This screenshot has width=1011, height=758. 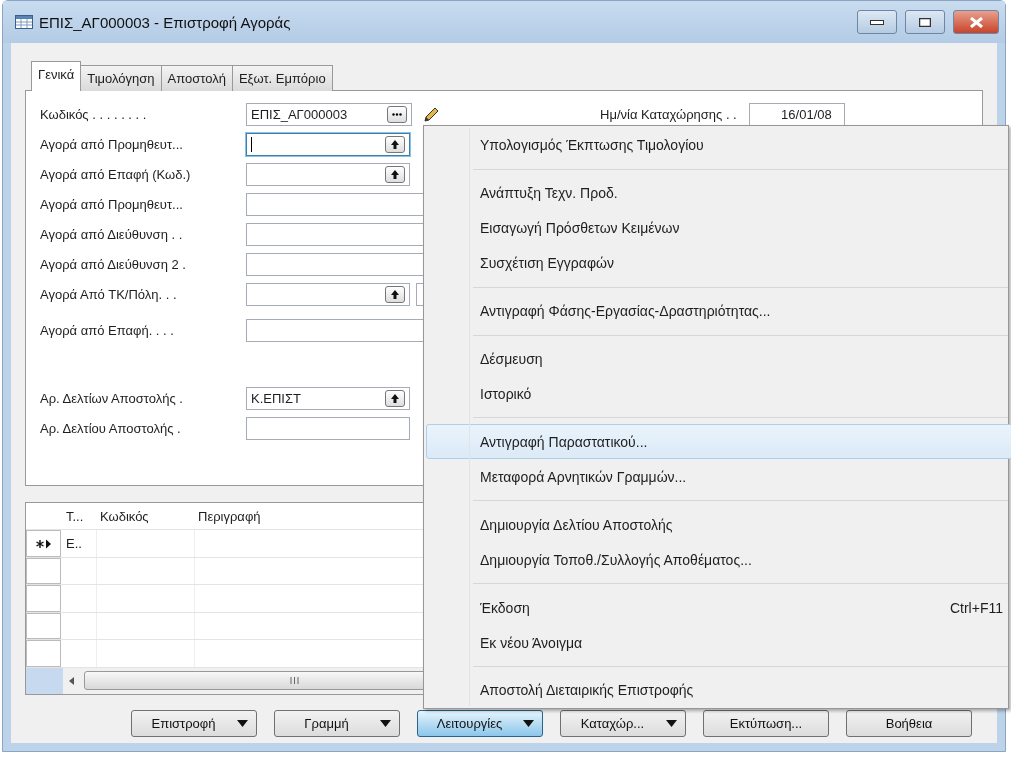 What do you see at coordinates (329, 114) in the screenshot?
I see `input-field: ΕΠΙΣ_ΑΓ000003` at bounding box center [329, 114].